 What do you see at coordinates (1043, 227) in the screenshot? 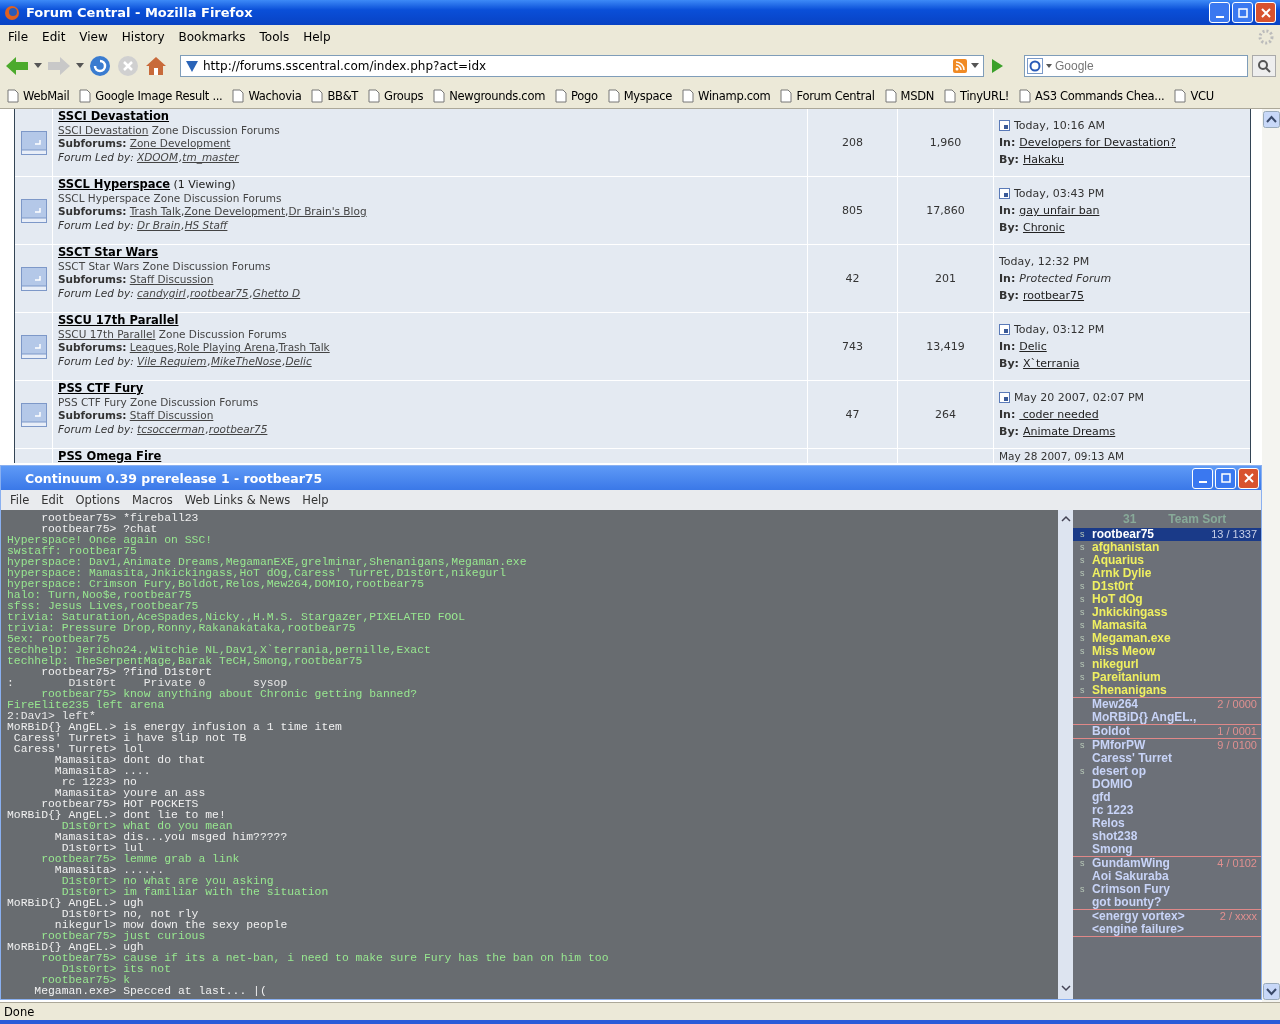
I see `author-link: Chronic` at bounding box center [1043, 227].